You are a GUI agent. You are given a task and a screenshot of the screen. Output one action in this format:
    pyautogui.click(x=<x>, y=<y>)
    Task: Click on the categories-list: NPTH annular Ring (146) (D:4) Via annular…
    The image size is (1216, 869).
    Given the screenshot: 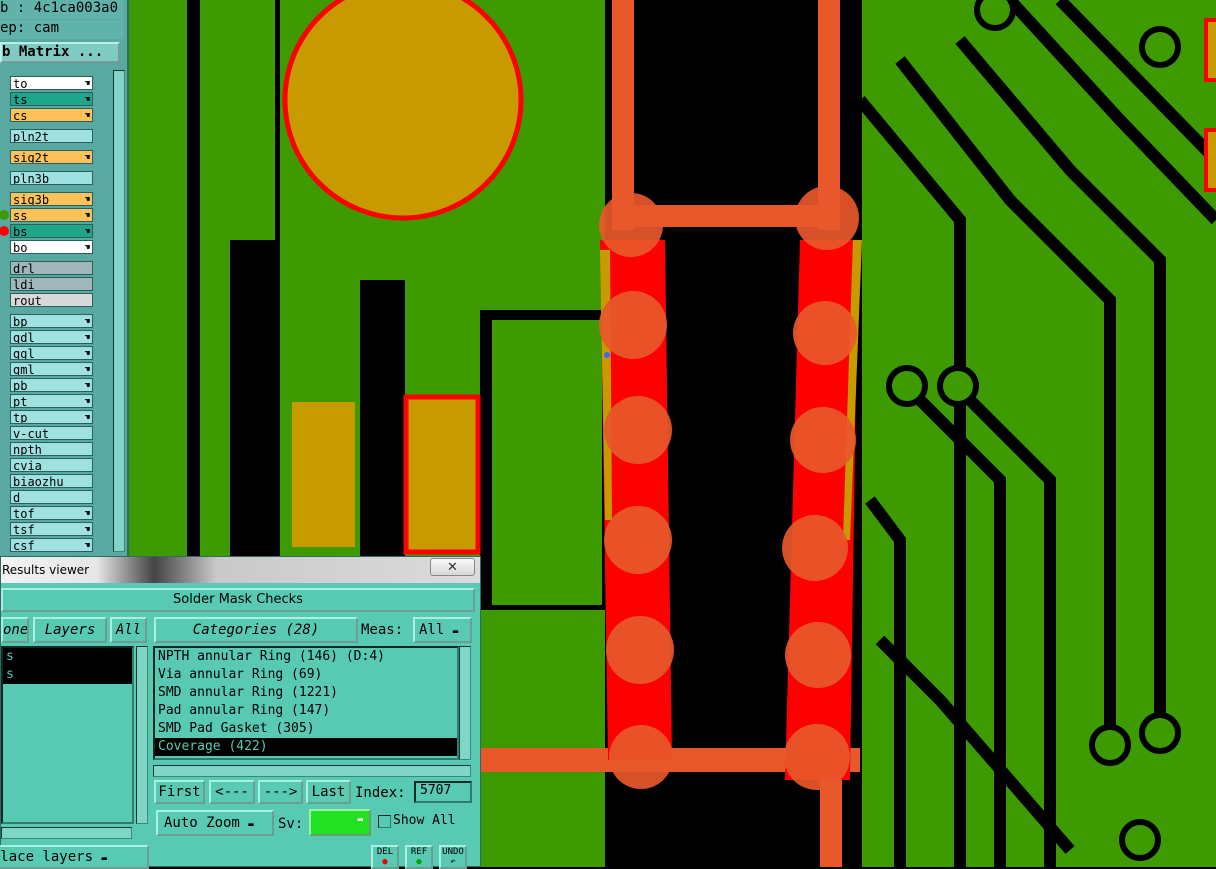 What is the action you would take?
    pyautogui.click(x=306, y=703)
    